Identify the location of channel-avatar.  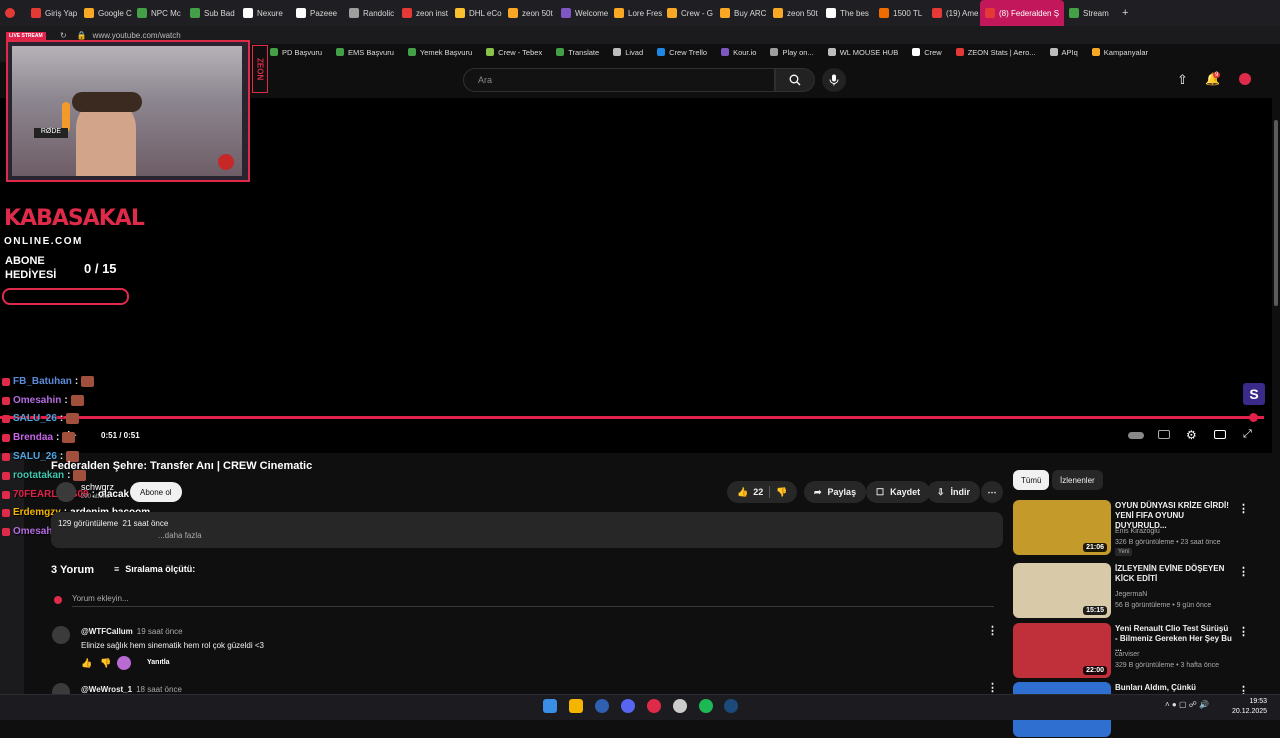
(66, 492).